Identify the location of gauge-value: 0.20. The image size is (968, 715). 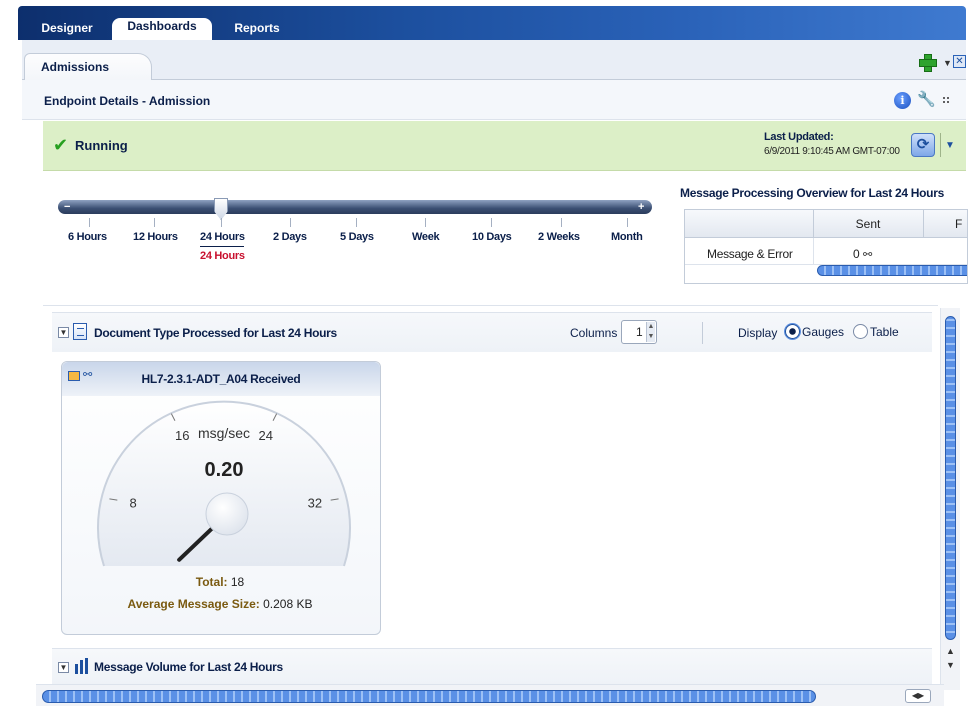
(224, 470).